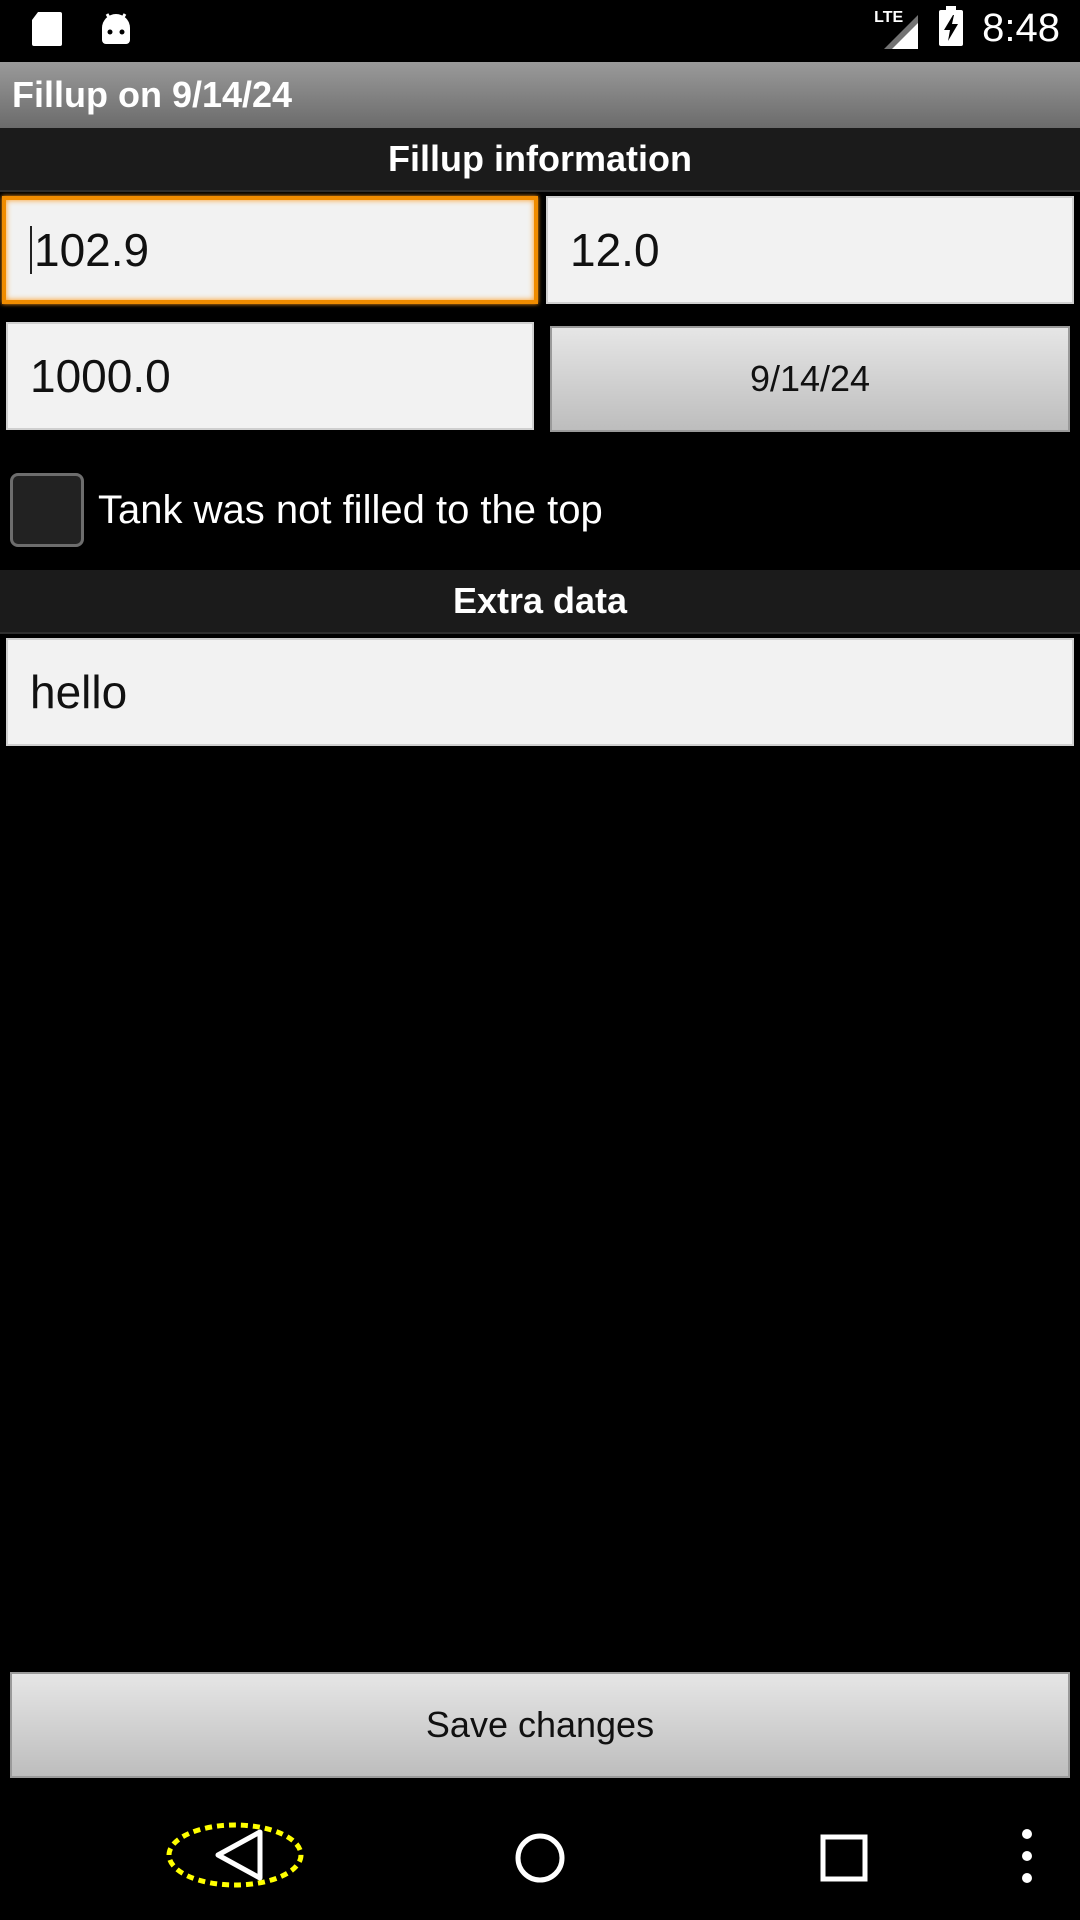 This screenshot has width=1080, height=1920. I want to click on section-header-fillup-info: Fillup information, so click(540, 160).